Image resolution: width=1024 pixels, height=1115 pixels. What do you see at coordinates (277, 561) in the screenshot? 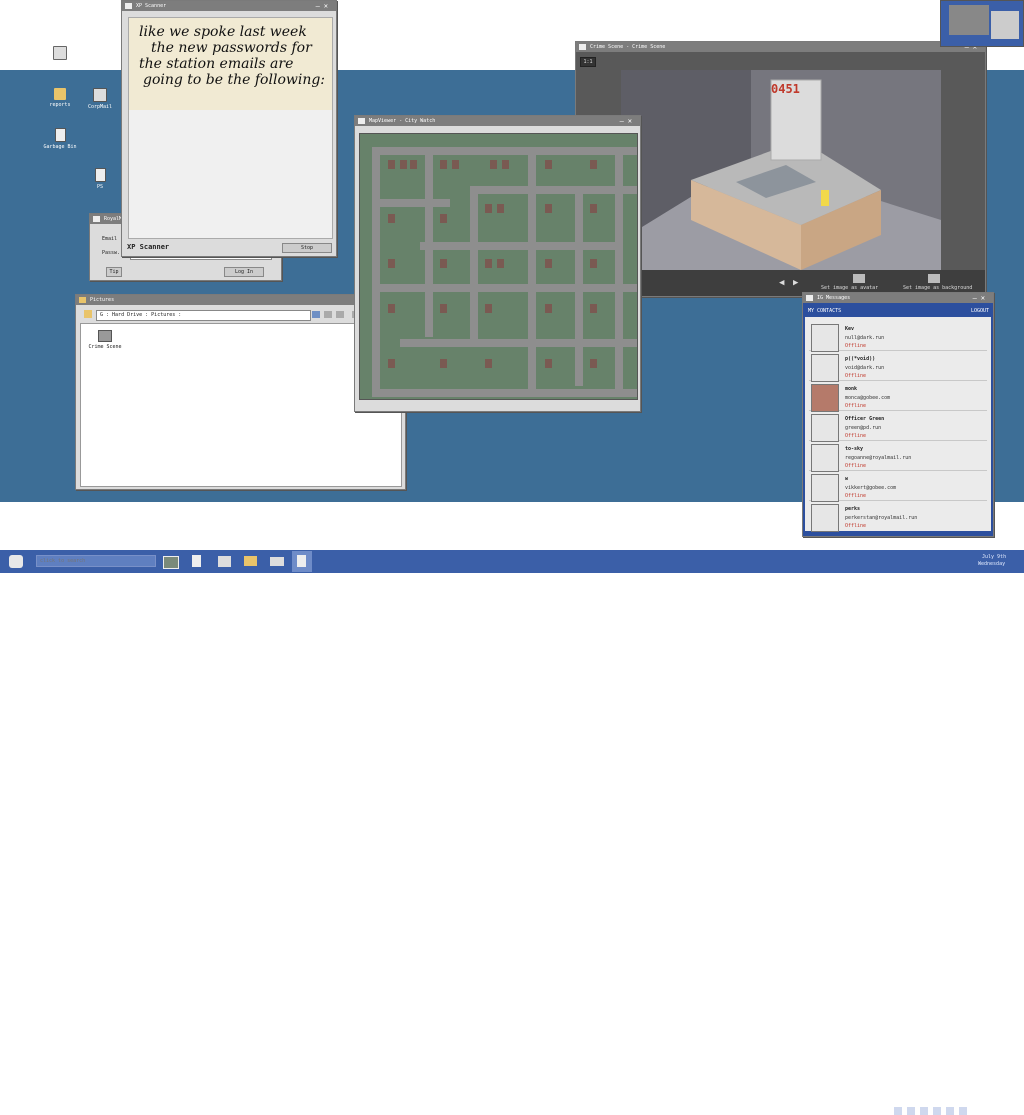
I see `mail-taskbar-icon` at bounding box center [277, 561].